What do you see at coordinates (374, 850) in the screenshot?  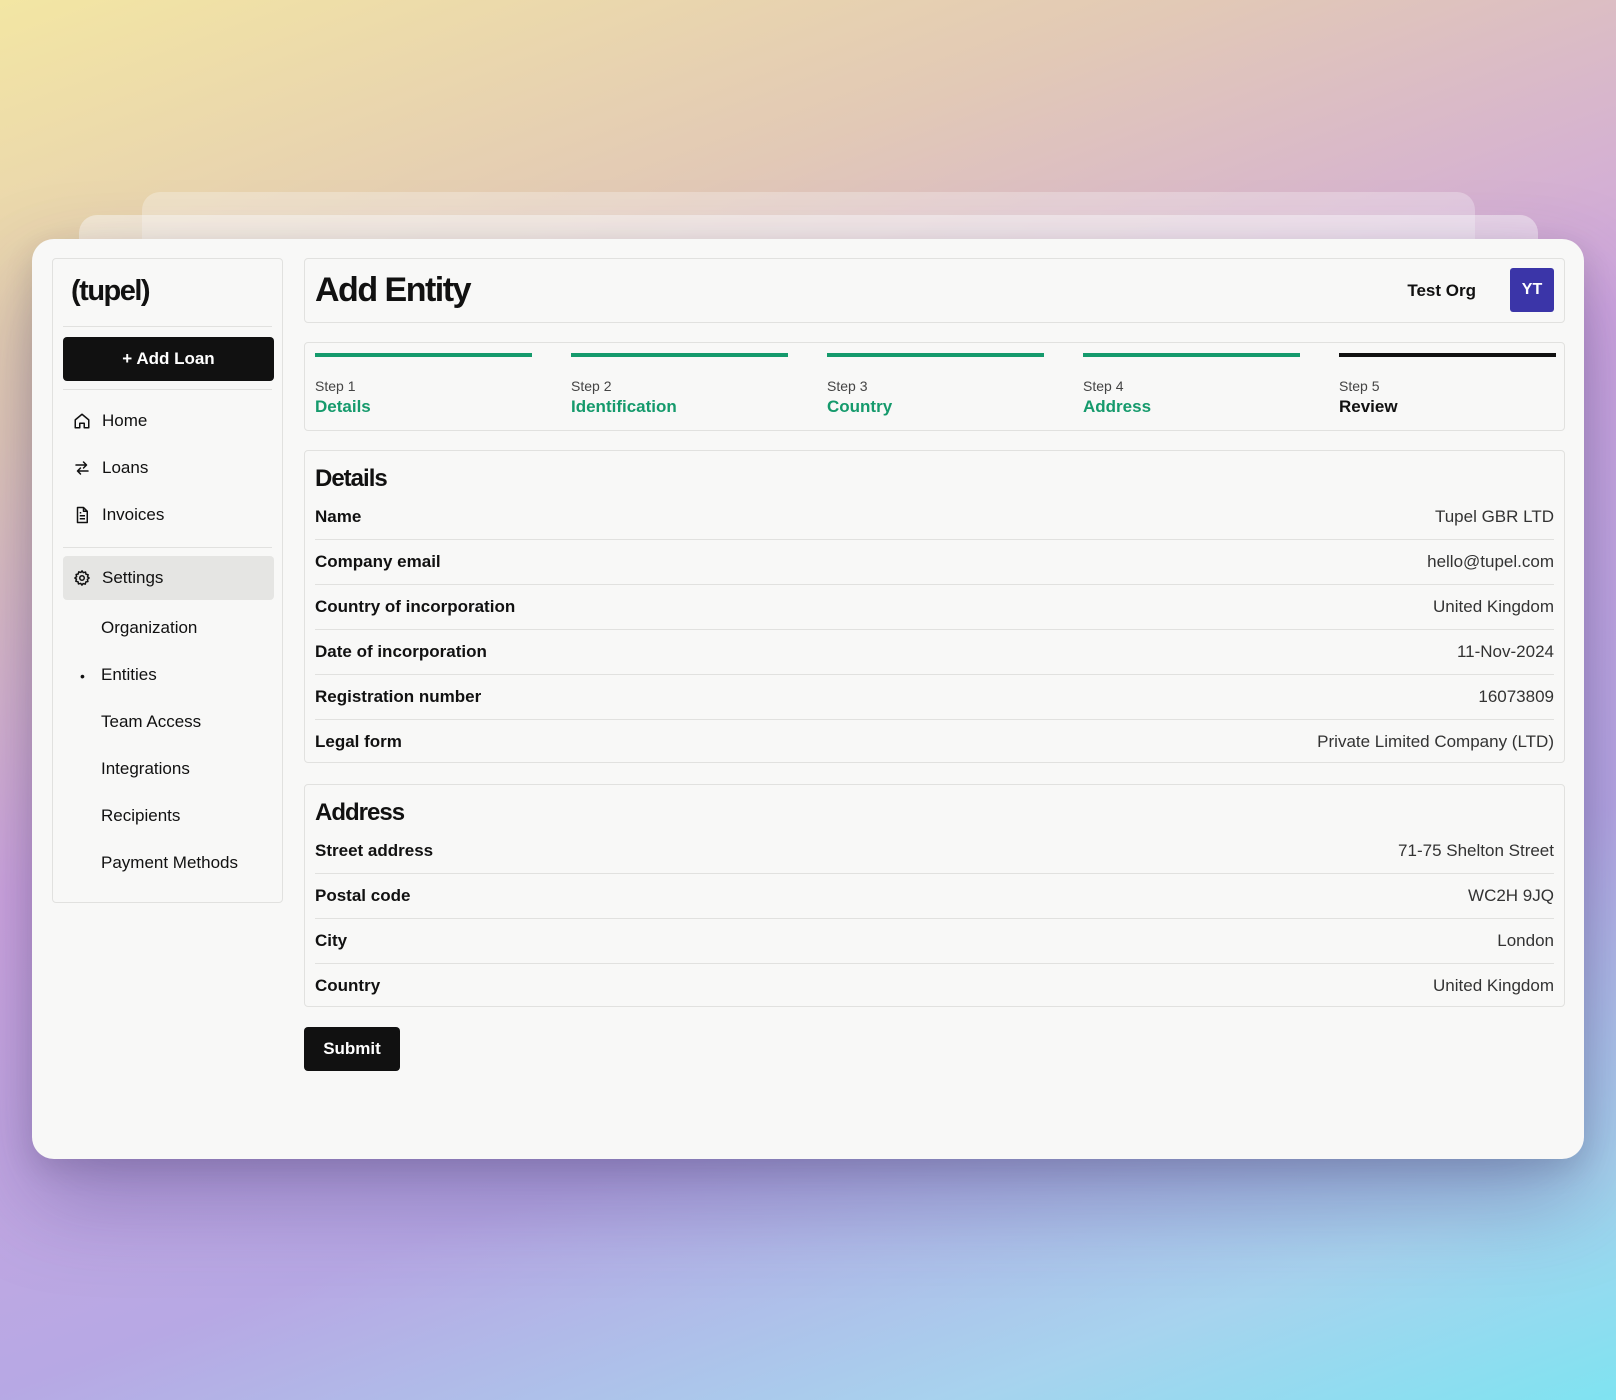 I see `detail-key: Street address` at bounding box center [374, 850].